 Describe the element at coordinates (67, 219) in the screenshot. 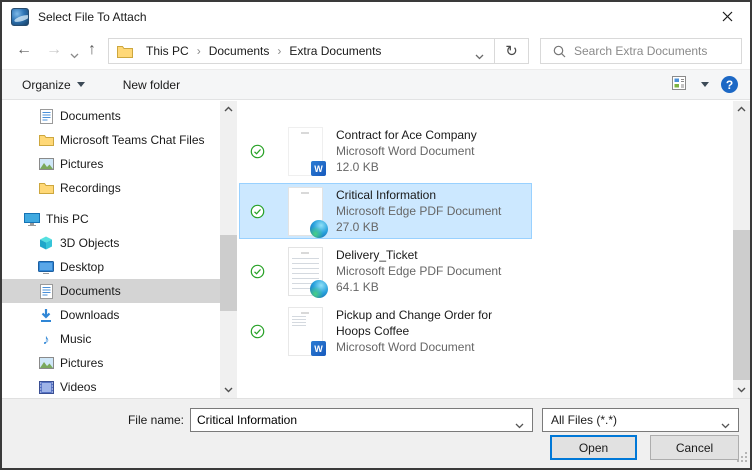

I see `sidebar-item-label: This PC` at that location.